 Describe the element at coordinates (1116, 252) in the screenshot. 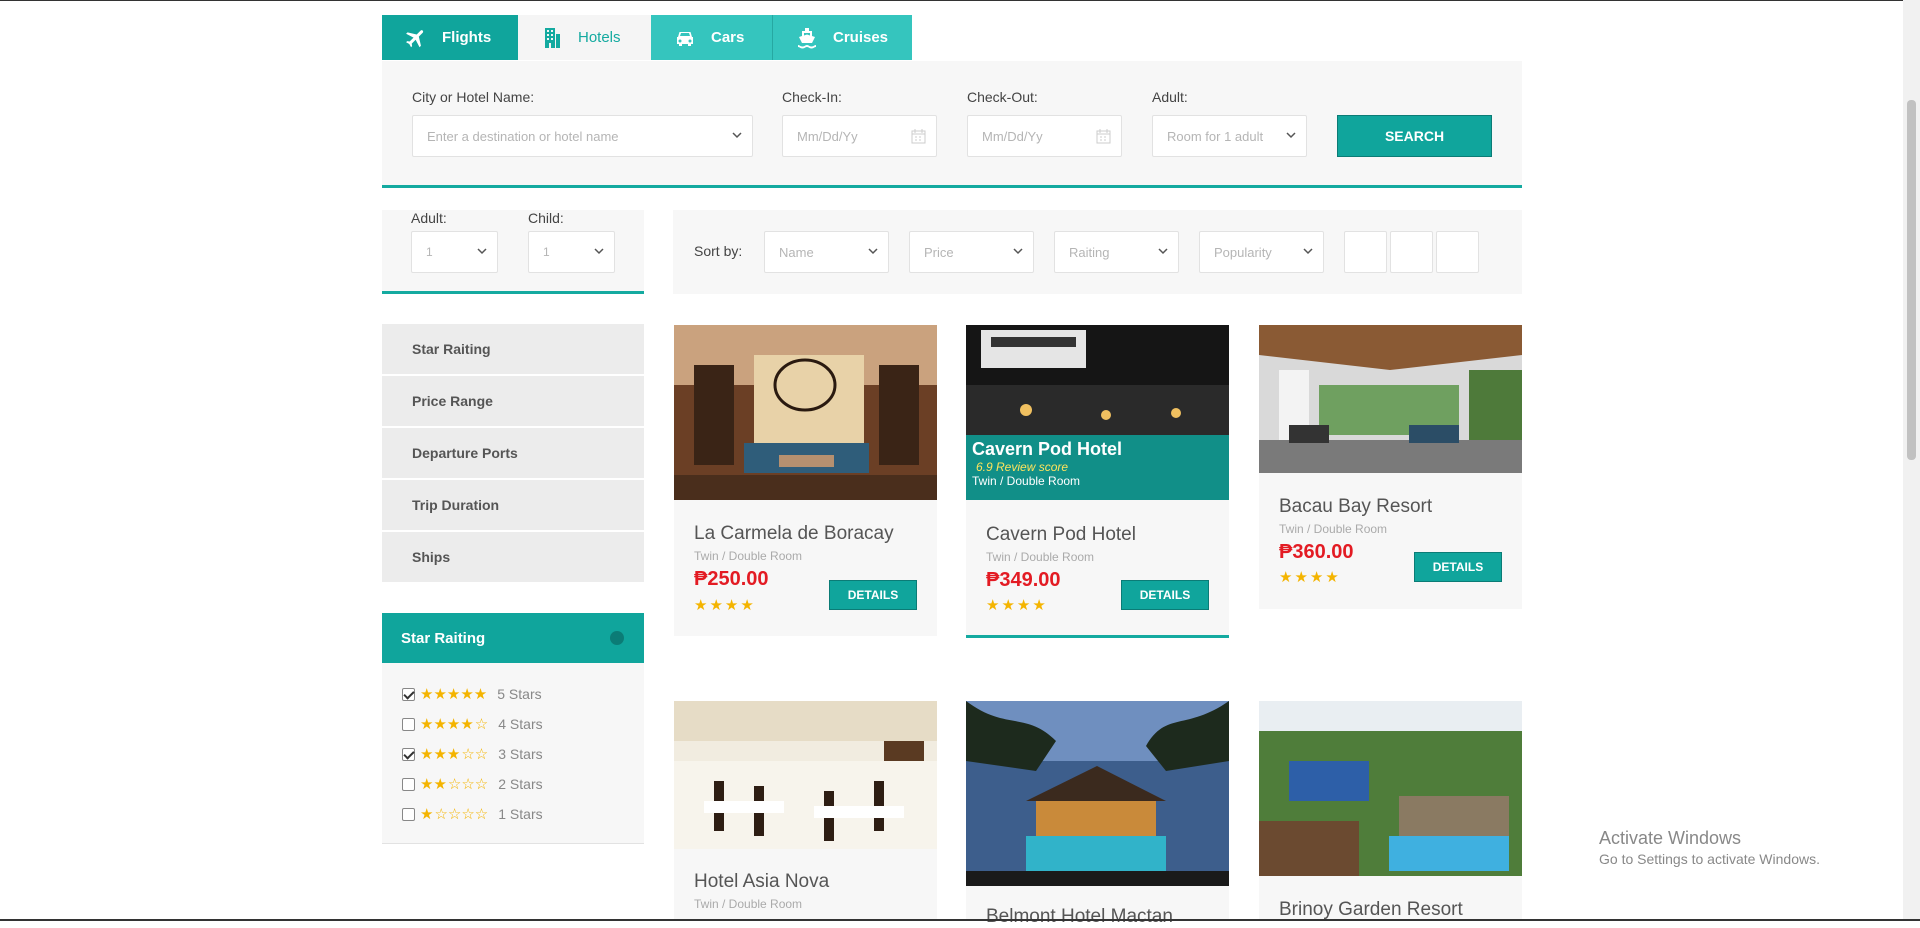

I see `sort-rating-select: Raiting` at that location.